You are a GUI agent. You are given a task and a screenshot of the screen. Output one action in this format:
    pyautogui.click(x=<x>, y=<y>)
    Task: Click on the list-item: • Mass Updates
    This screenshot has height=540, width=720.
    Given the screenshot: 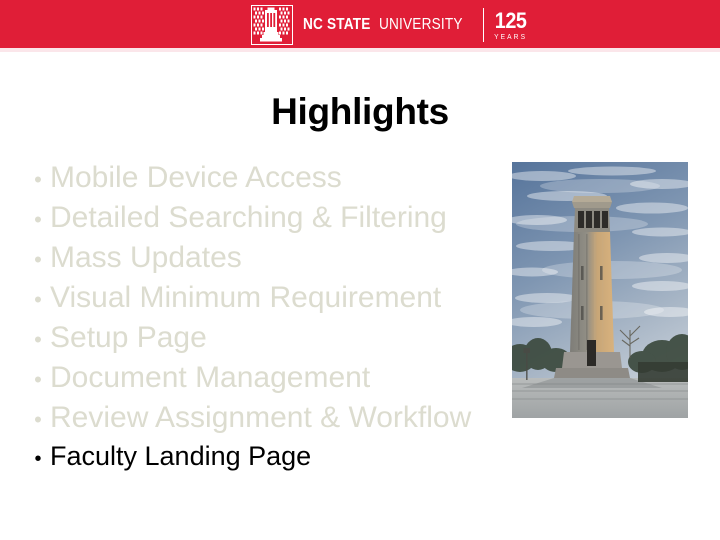 What is the action you would take?
    pyautogui.click(x=261, y=263)
    